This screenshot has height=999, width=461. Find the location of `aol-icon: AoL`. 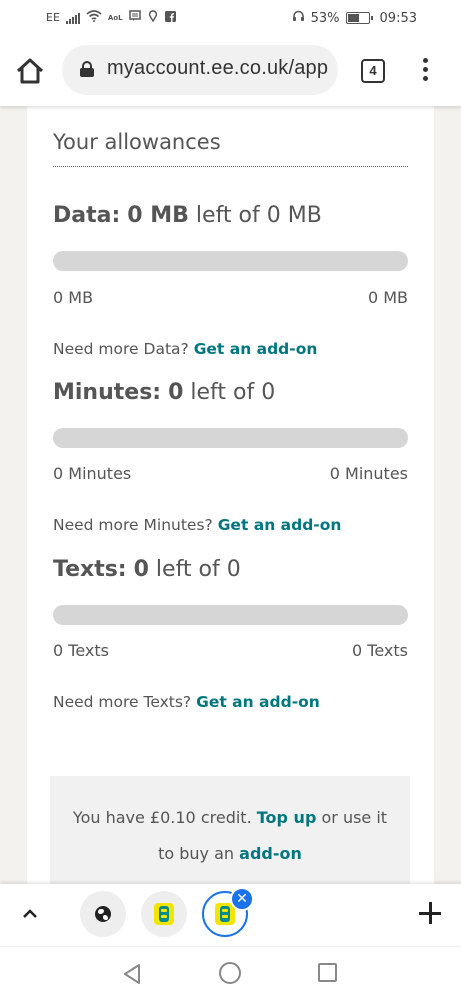

aol-icon: AoL is located at coordinates (115, 17).